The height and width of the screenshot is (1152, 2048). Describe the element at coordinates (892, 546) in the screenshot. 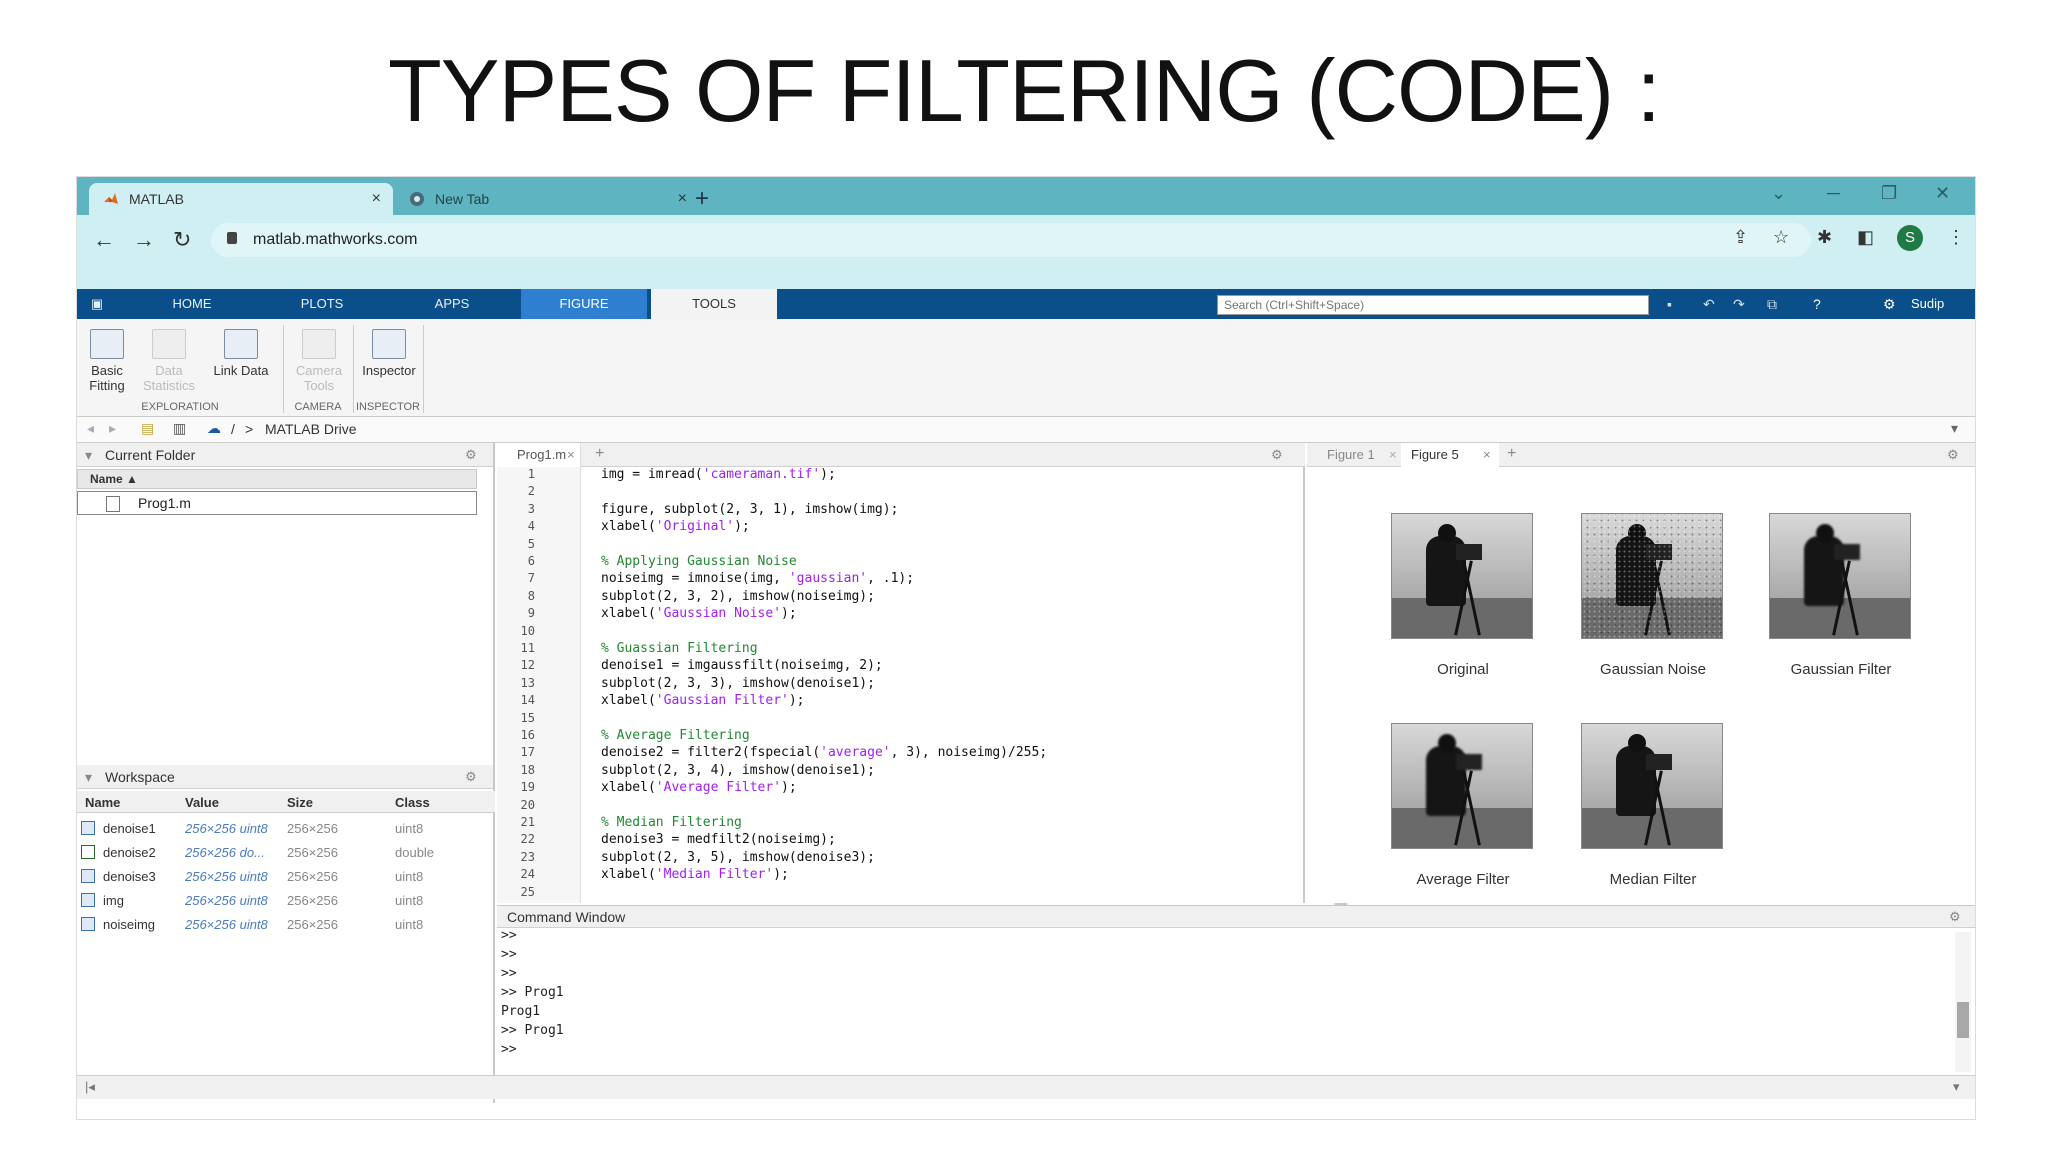

I see `code-line: 5` at that location.